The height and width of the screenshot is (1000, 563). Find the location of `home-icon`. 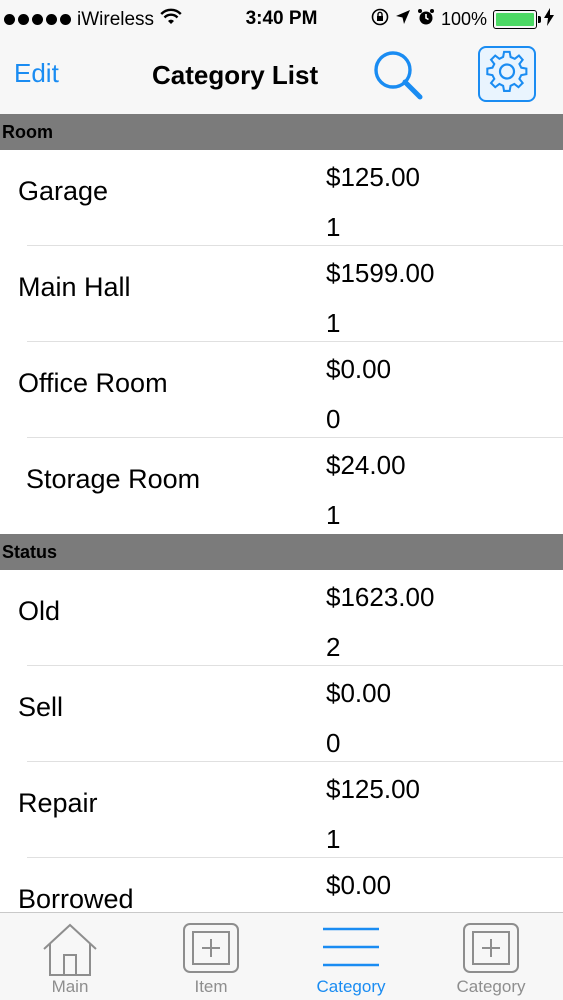

home-icon is located at coordinates (70, 949).